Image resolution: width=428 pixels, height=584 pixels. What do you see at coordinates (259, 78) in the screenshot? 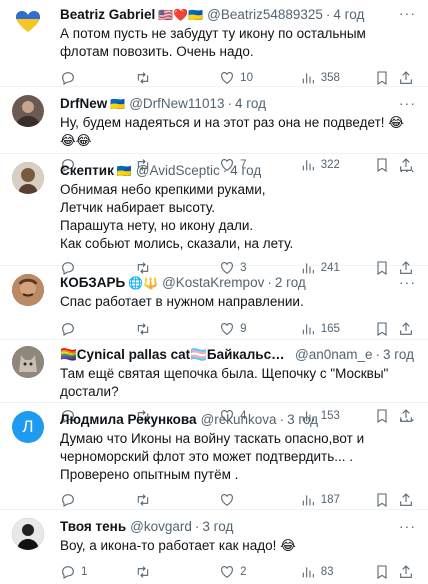
I see `like-button: 10` at bounding box center [259, 78].